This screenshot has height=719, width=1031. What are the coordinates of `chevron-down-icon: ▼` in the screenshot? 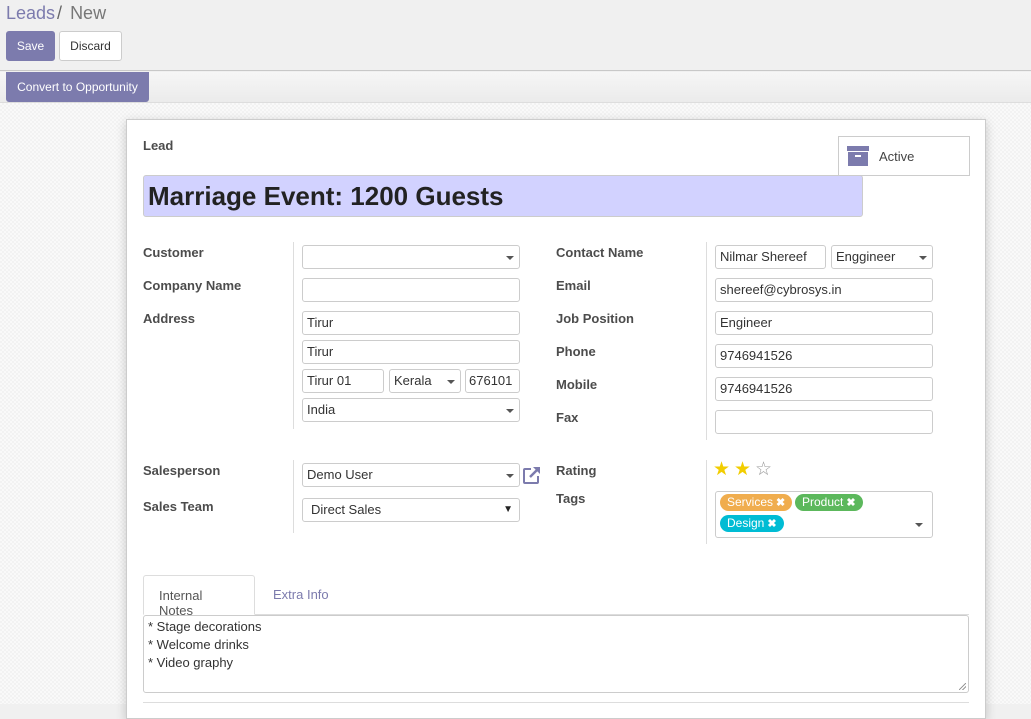 It's located at (508, 509).